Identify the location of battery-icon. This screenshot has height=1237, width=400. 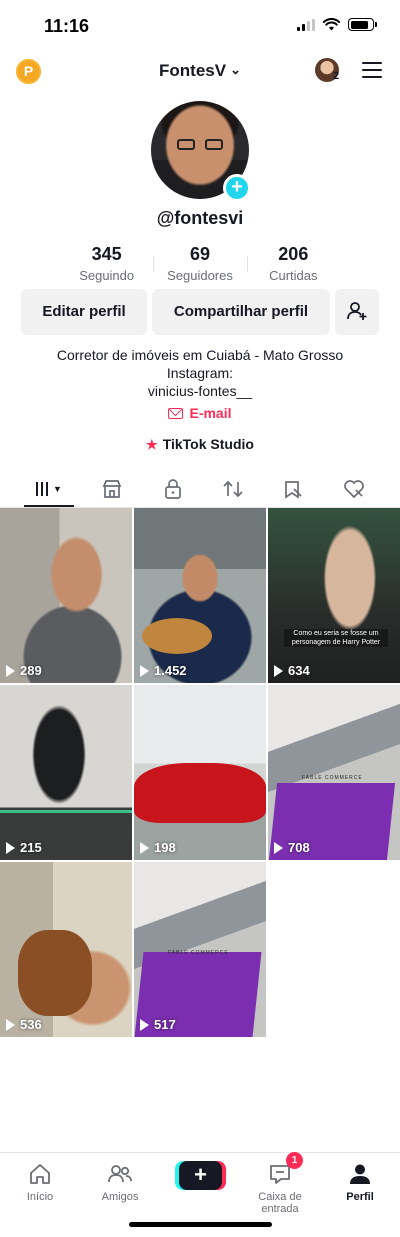
(362, 24).